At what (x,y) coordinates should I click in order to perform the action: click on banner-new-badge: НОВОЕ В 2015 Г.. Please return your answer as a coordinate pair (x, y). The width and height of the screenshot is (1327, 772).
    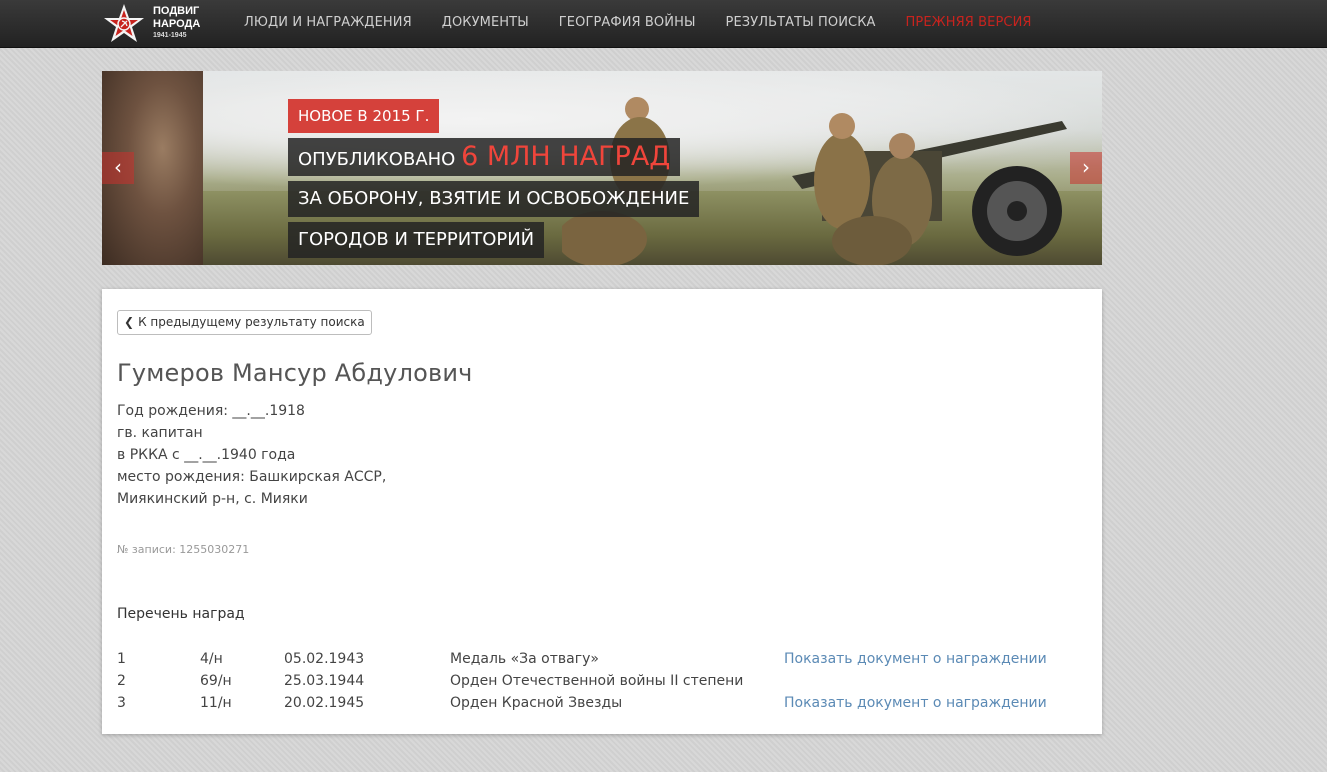
    Looking at the image, I should click on (364, 116).